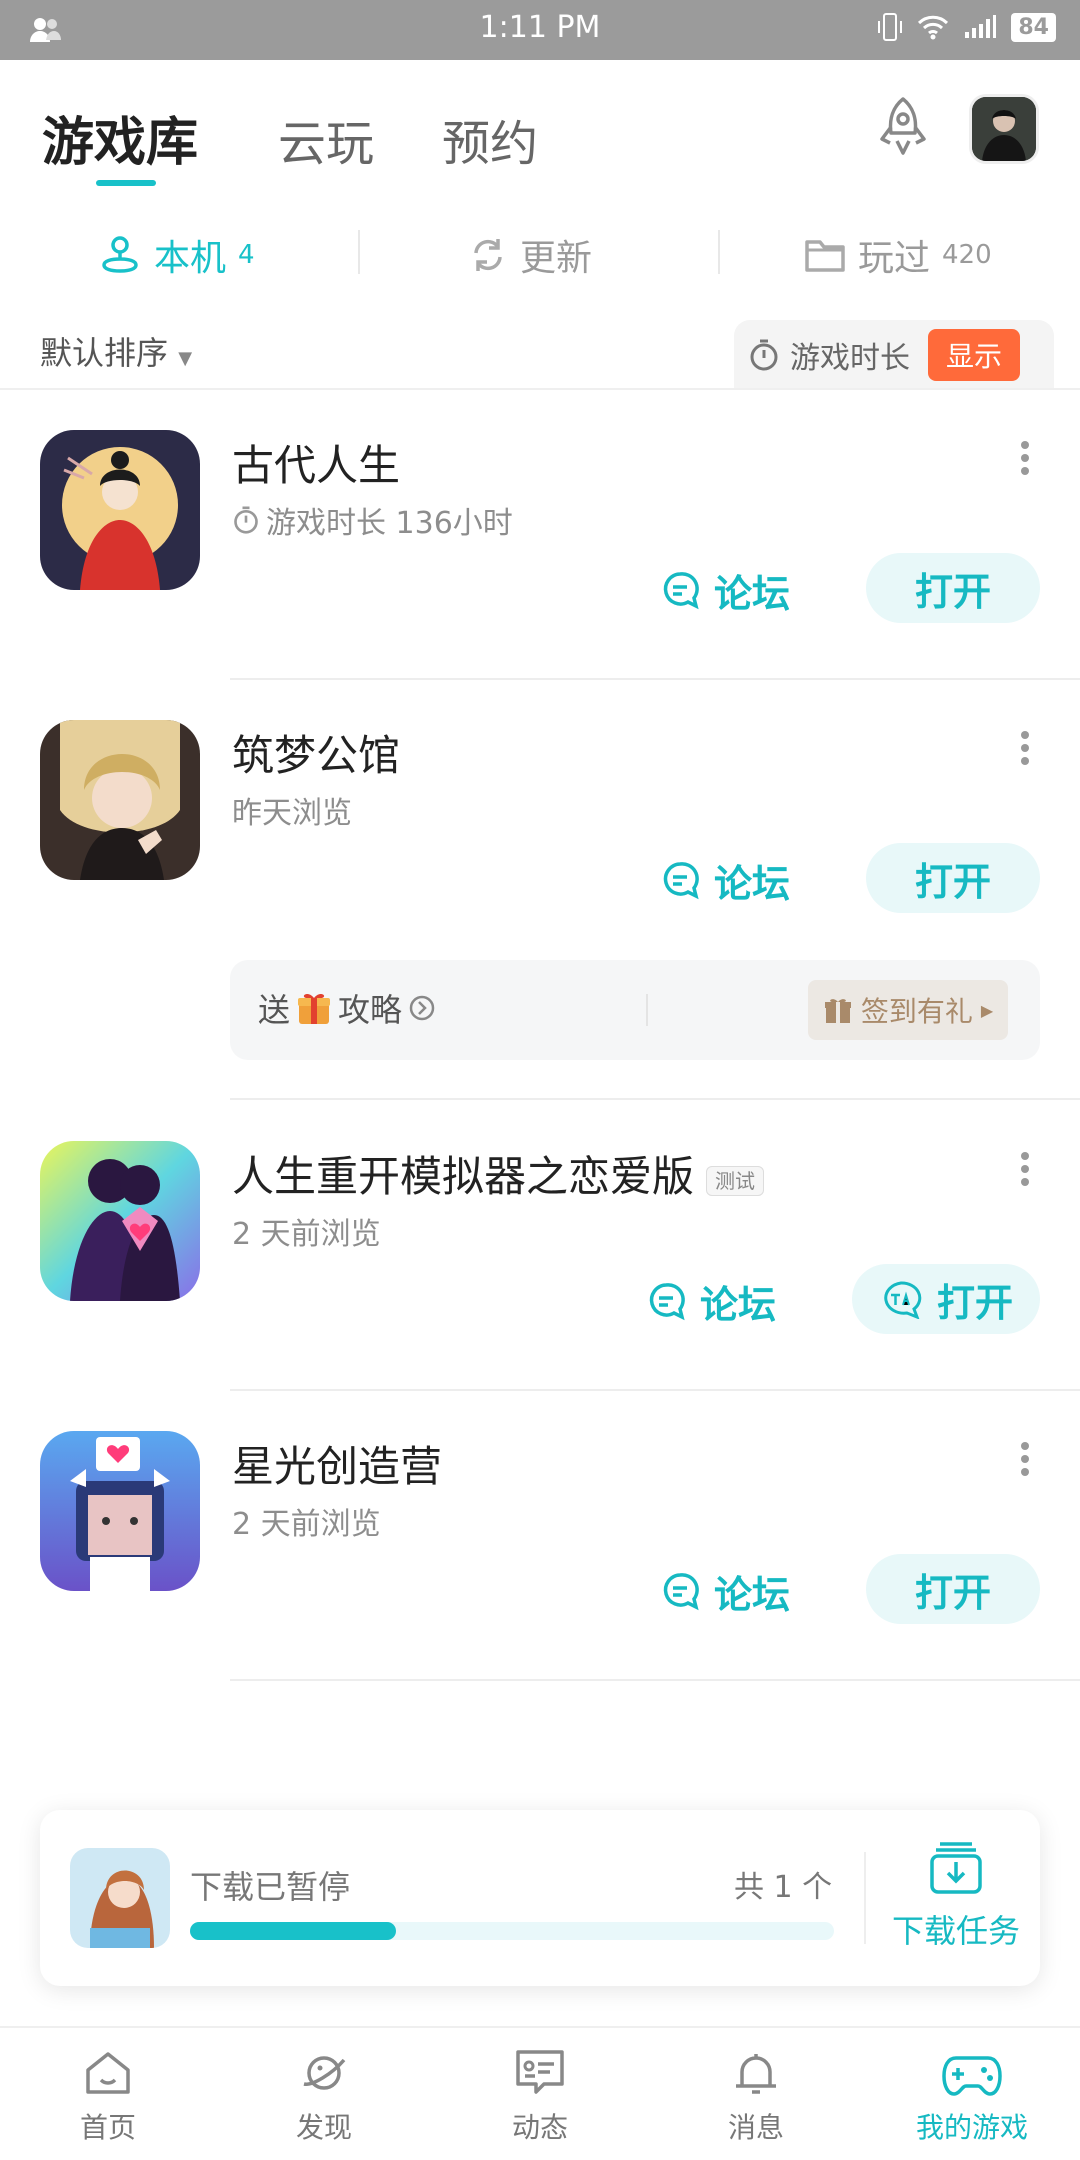  I want to click on beta-badge: 测试, so click(735, 1181).